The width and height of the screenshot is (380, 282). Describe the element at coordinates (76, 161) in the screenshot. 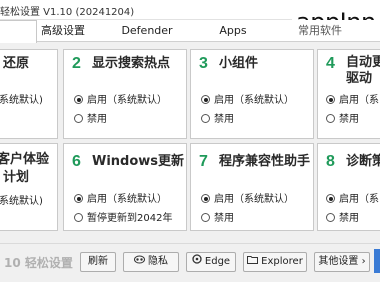

I see `panel-number: 6` at that location.